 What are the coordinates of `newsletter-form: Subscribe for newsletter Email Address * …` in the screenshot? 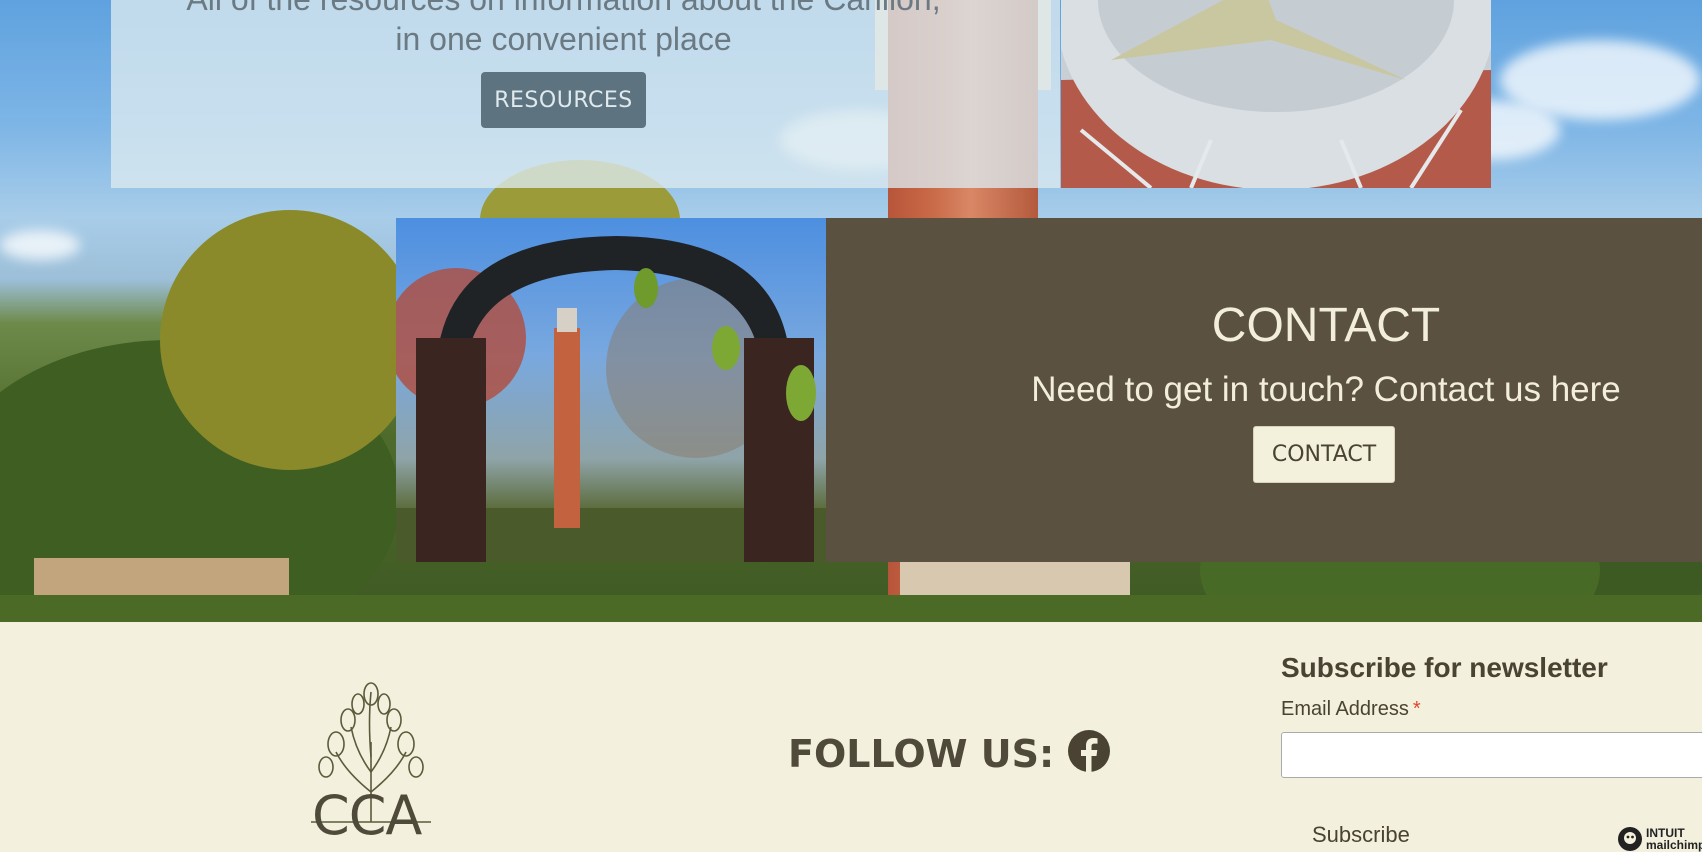 It's located at (1491, 751).